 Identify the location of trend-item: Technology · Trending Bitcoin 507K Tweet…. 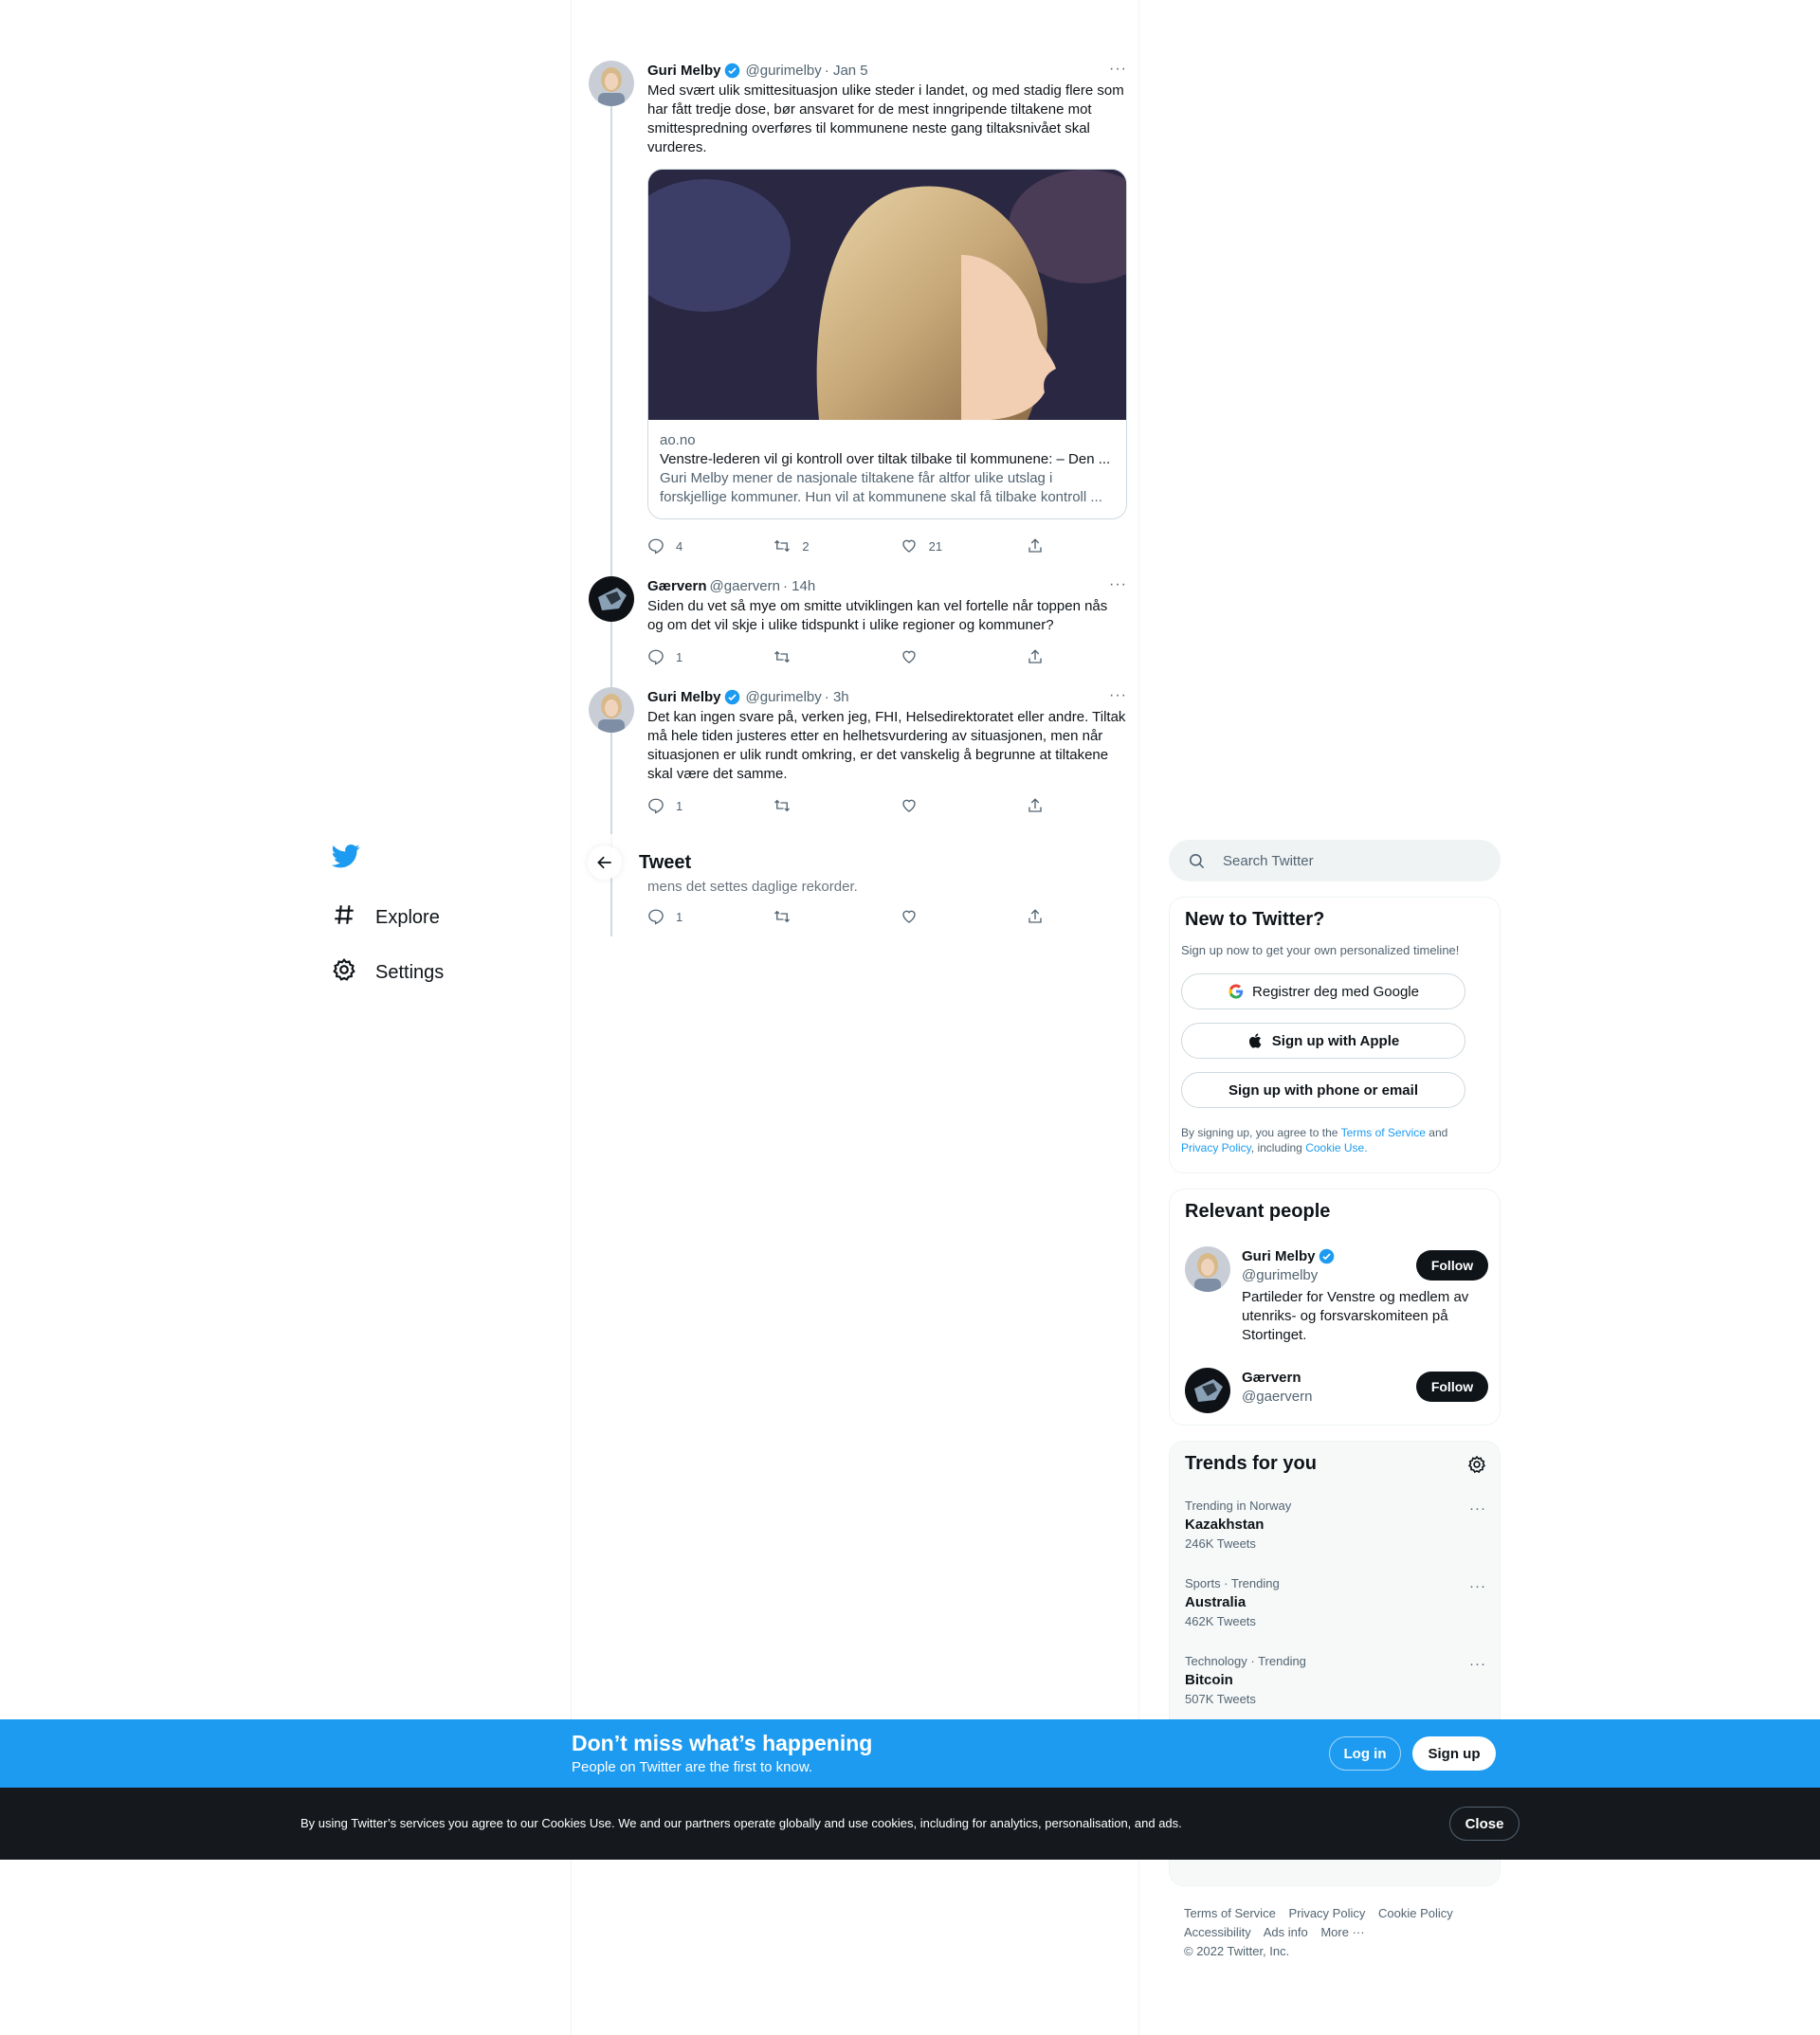
(1335, 1680).